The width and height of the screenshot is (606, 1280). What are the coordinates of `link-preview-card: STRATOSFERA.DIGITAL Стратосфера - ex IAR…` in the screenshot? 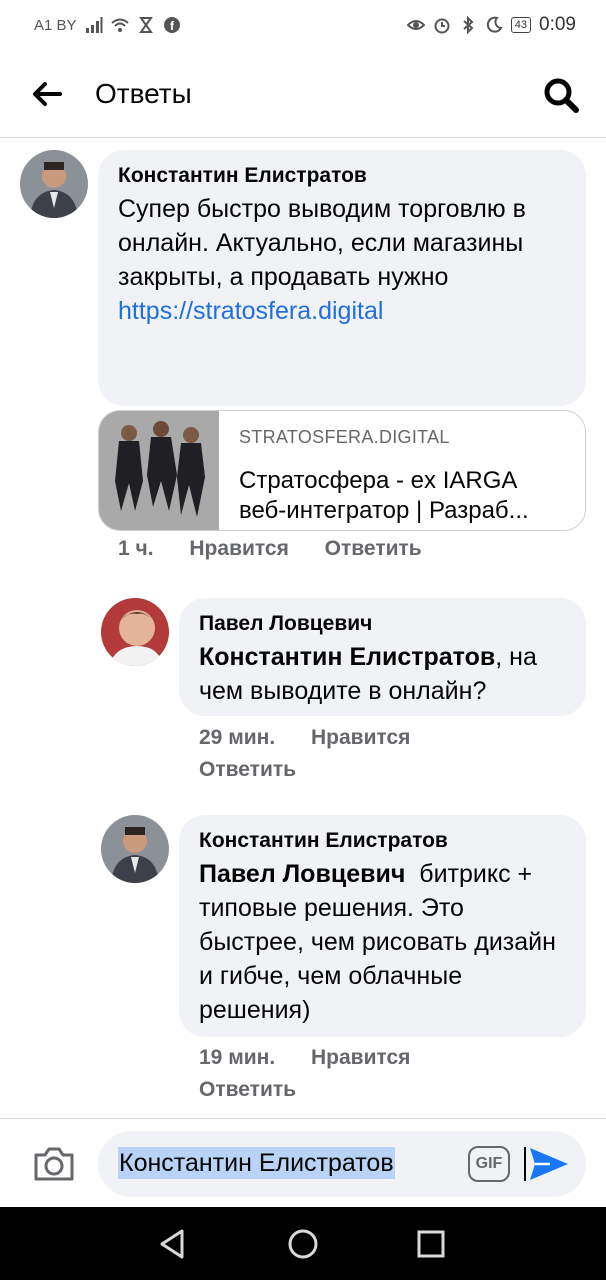 It's located at (342, 470).